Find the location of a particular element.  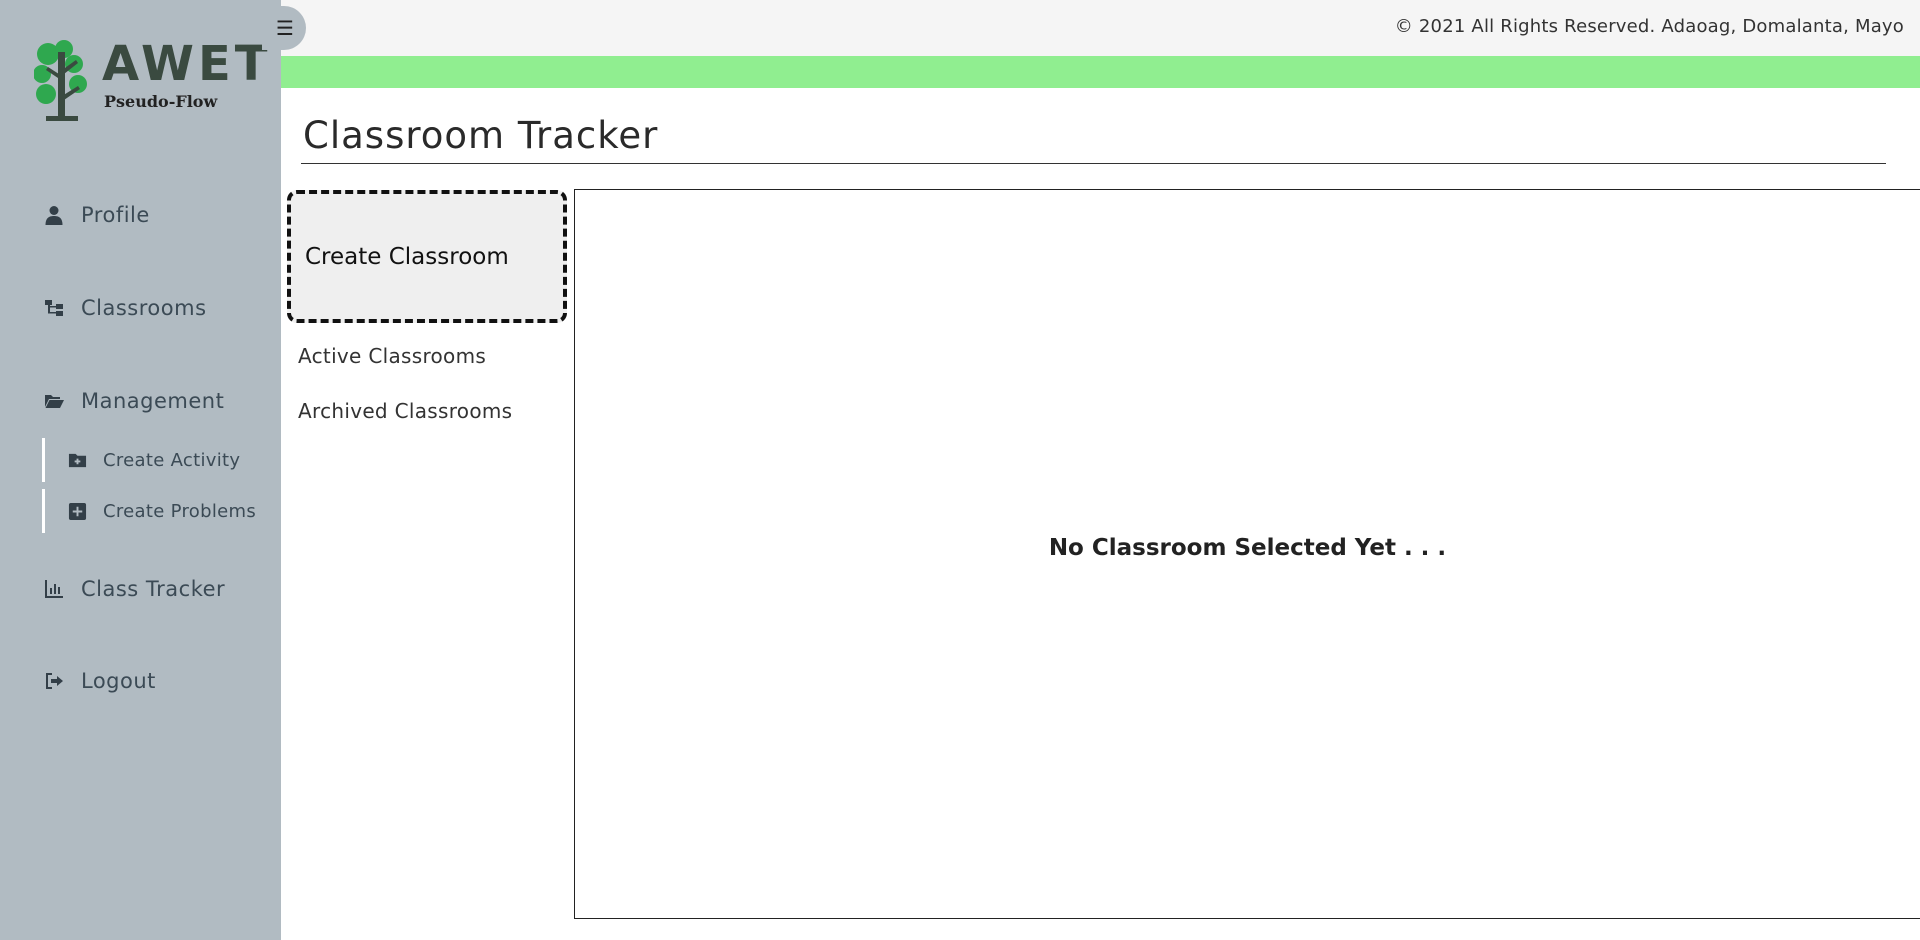

bars-icon: ☰ is located at coordinates (285, 28).